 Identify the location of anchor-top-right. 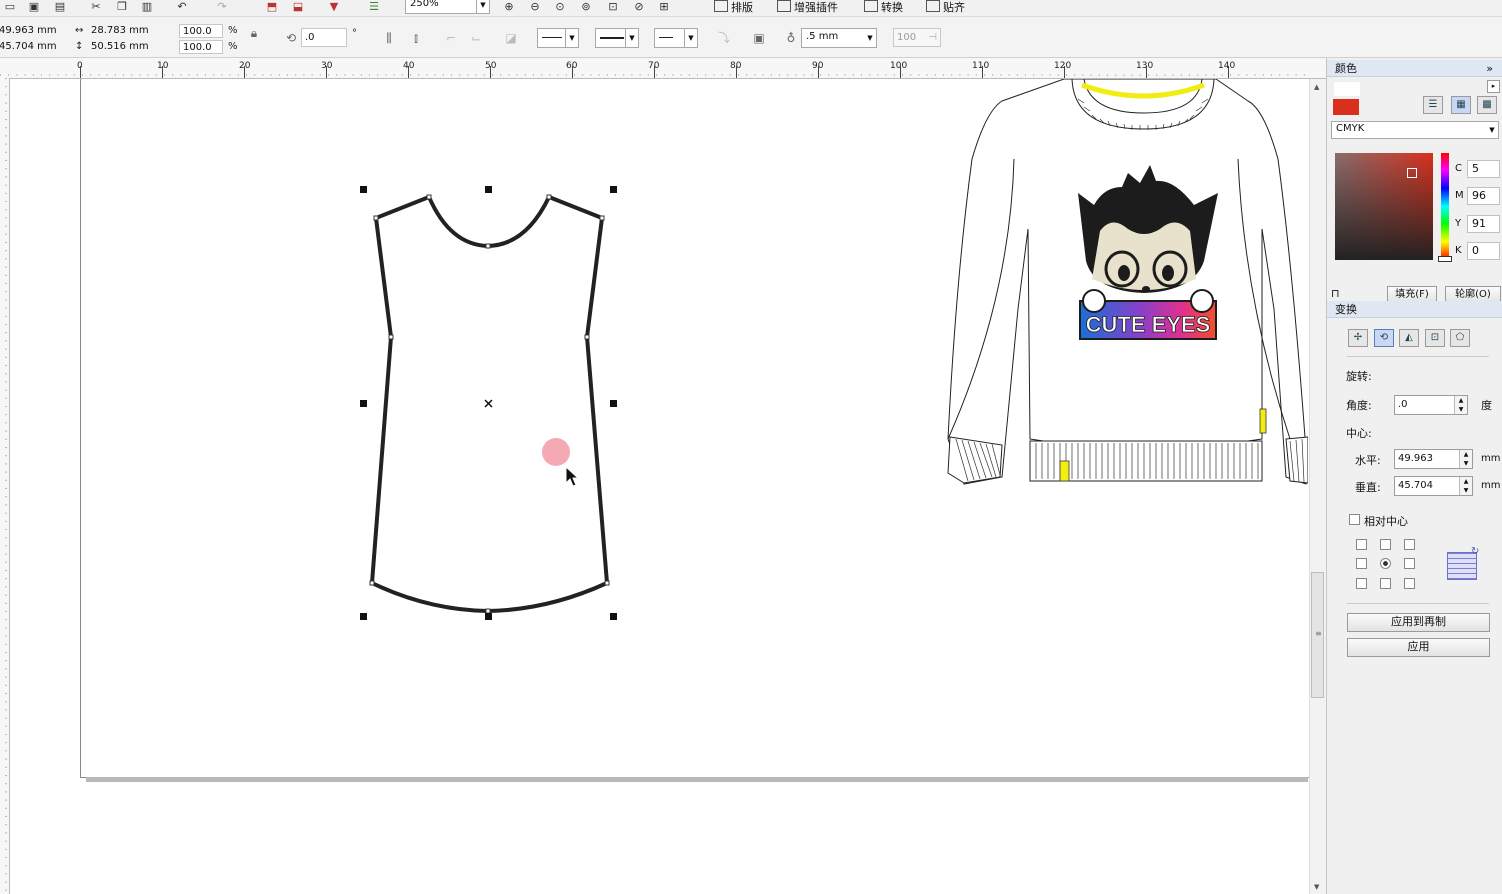
(1409, 544).